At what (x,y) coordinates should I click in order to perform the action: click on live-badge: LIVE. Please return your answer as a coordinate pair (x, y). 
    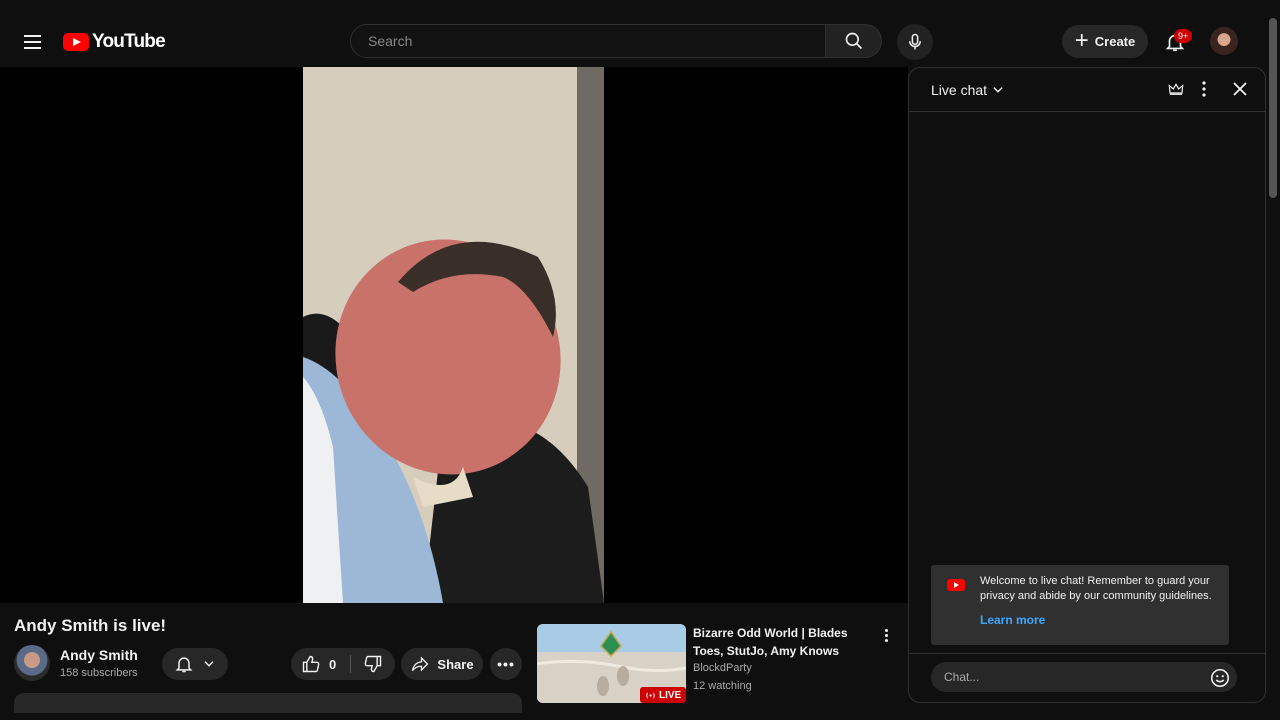
    Looking at the image, I should click on (663, 695).